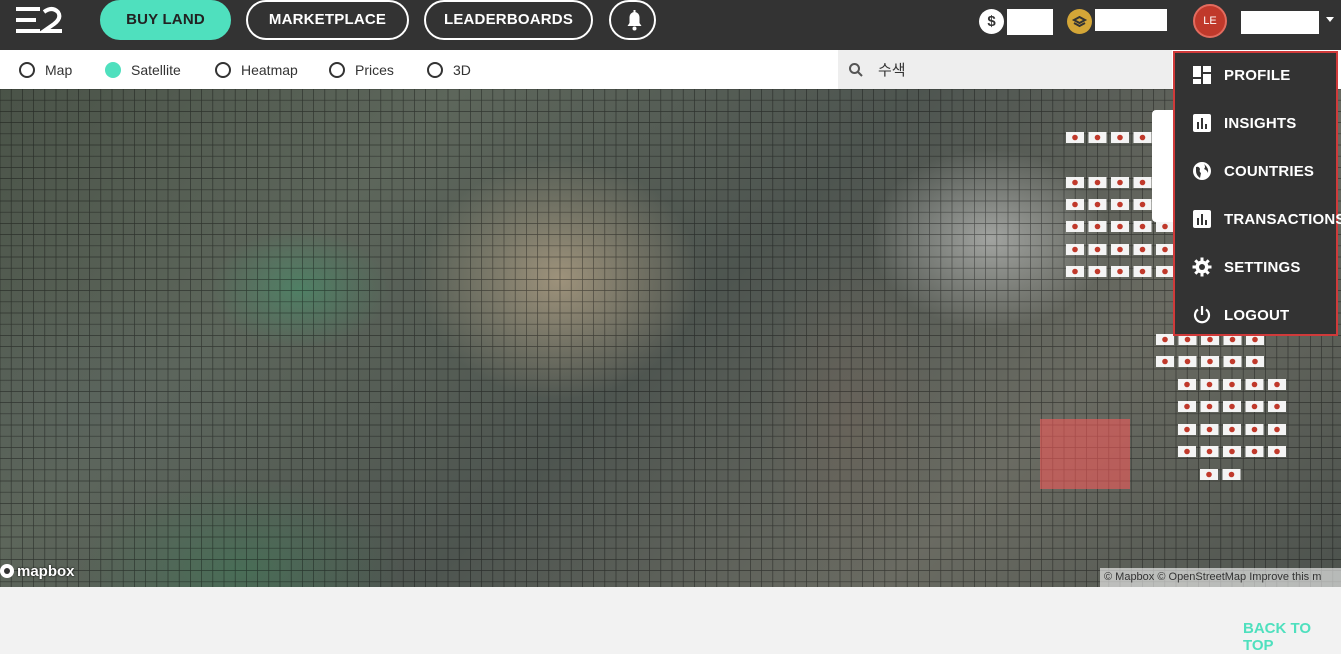 The height and width of the screenshot is (654, 1341). I want to click on view-option-label: 3D, so click(462, 70).